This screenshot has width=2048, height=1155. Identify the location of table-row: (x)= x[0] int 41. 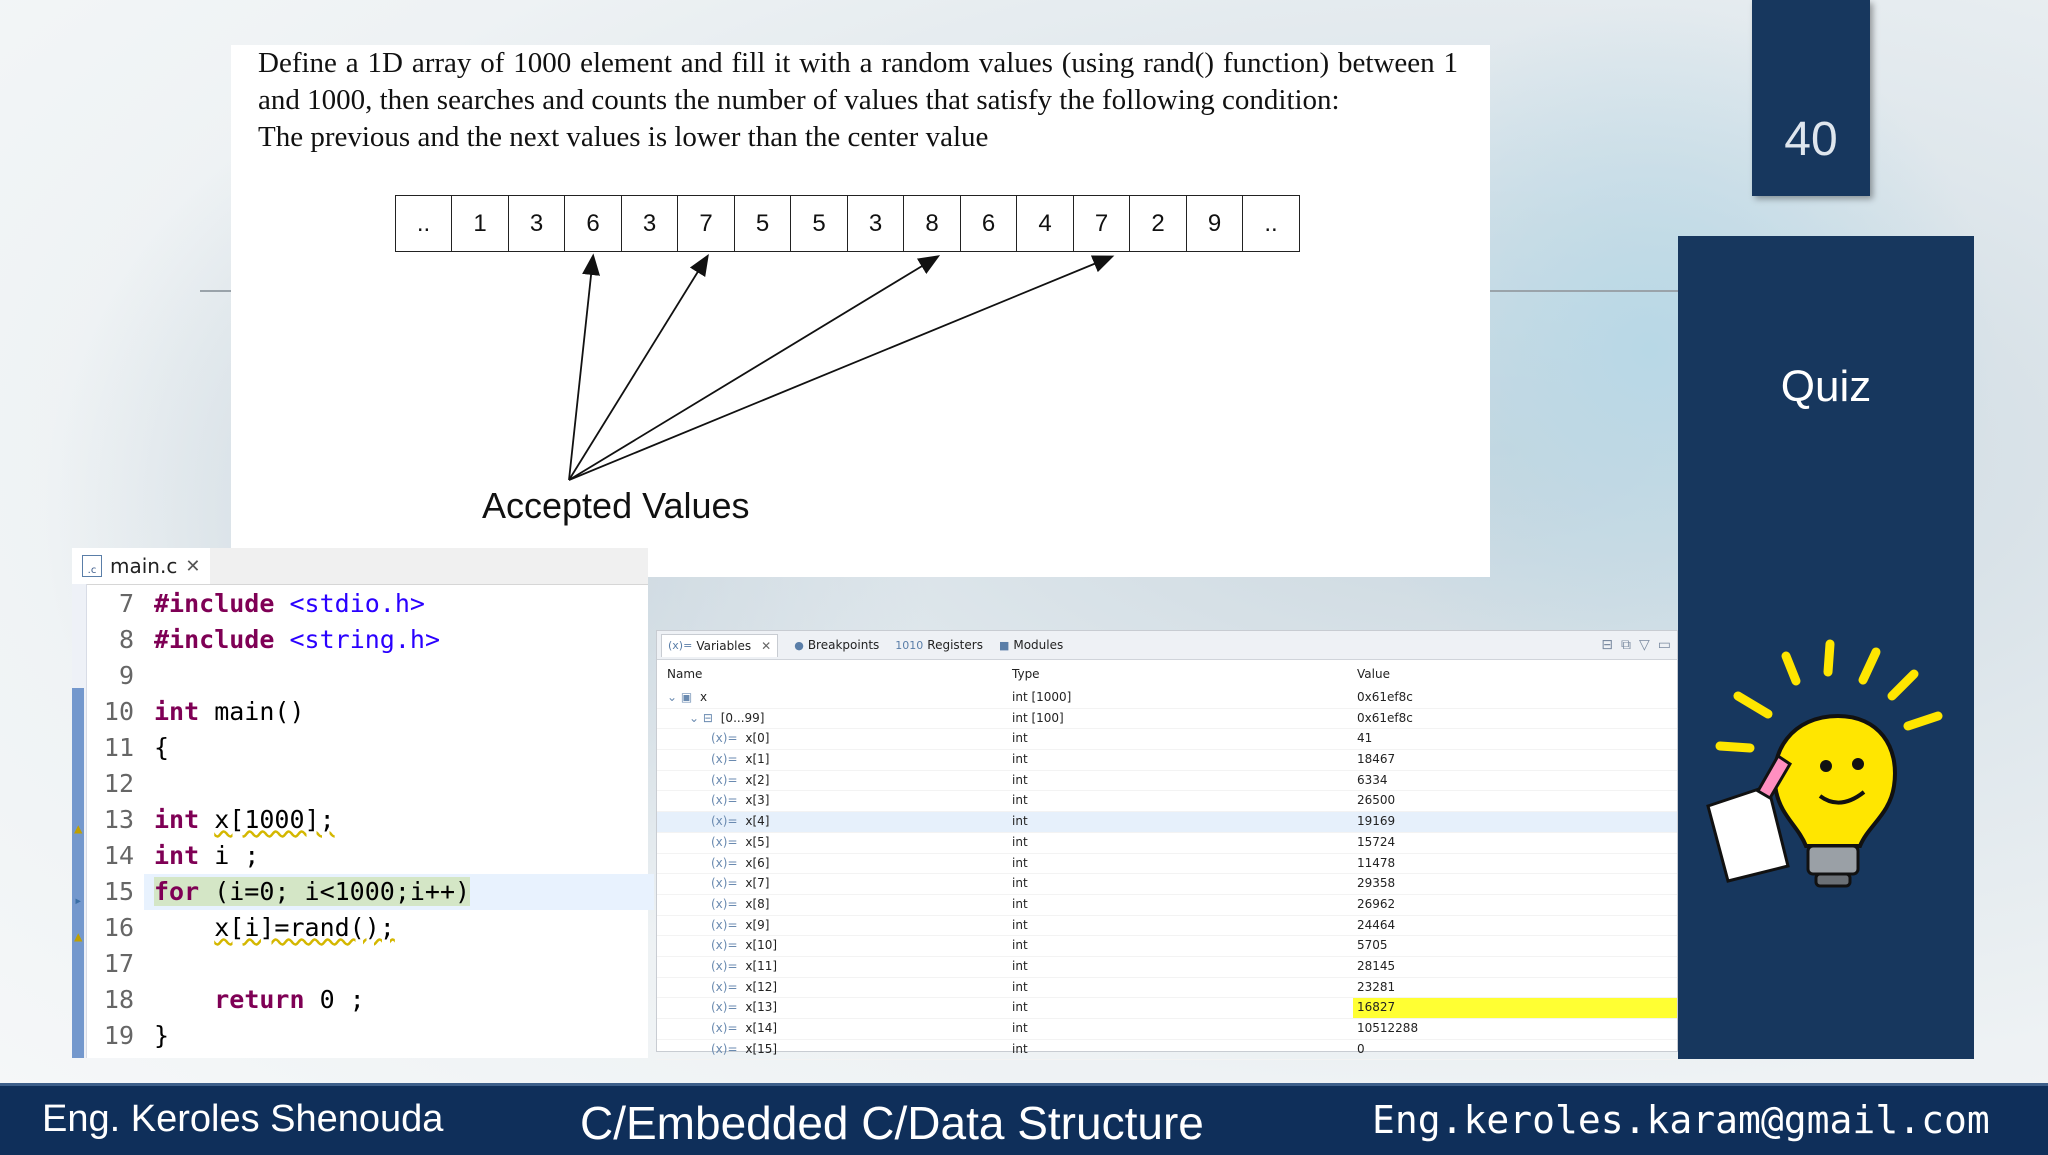
(1167, 740).